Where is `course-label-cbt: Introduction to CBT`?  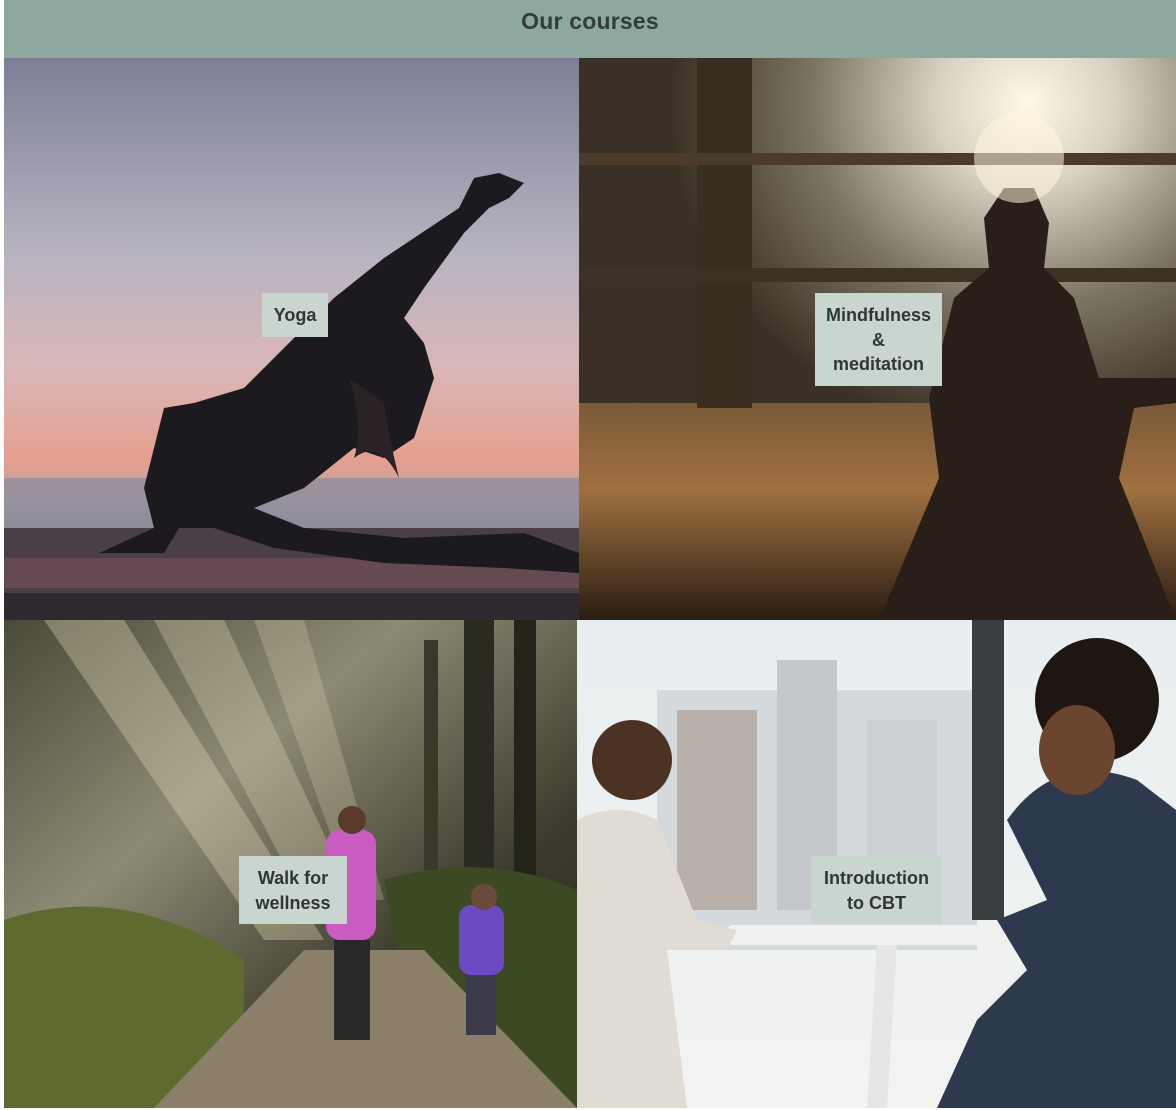 course-label-cbt: Introduction to CBT is located at coordinates (876, 890).